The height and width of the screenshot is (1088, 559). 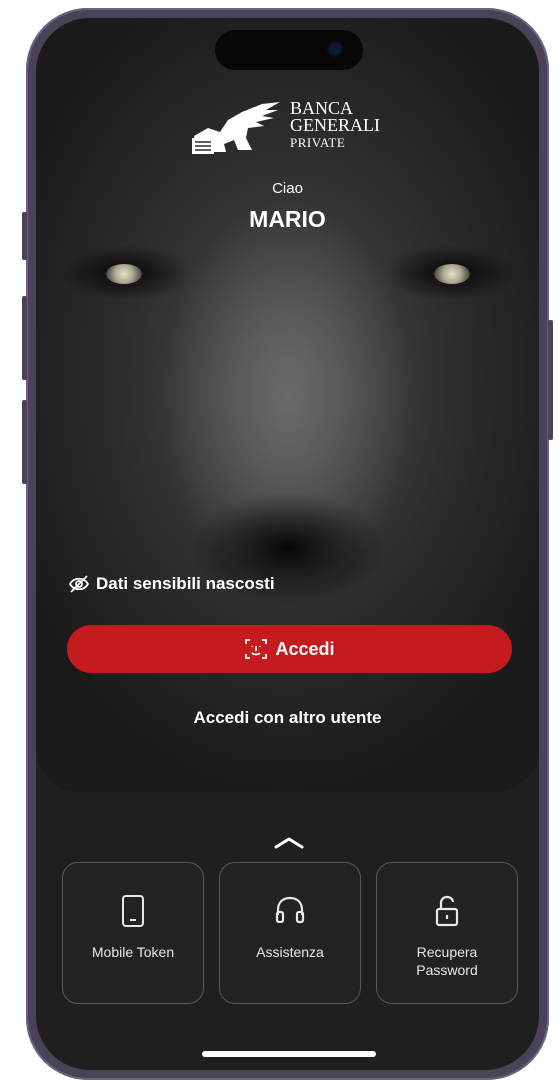 What do you see at coordinates (124, 274) in the screenshot?
I see `lion-left-eye` at bounding box center [124, 274].